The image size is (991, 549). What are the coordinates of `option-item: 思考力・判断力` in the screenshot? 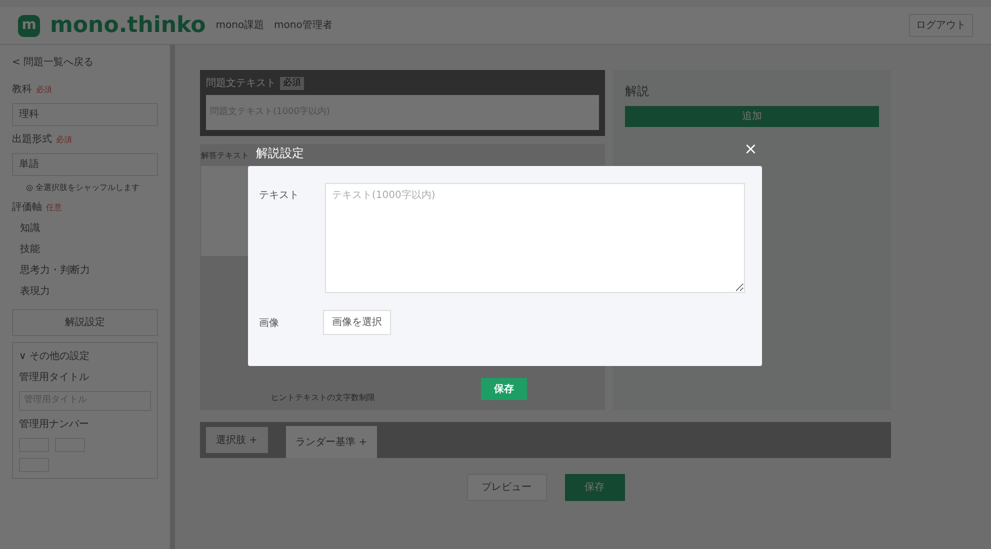 It's located at (85, 270).